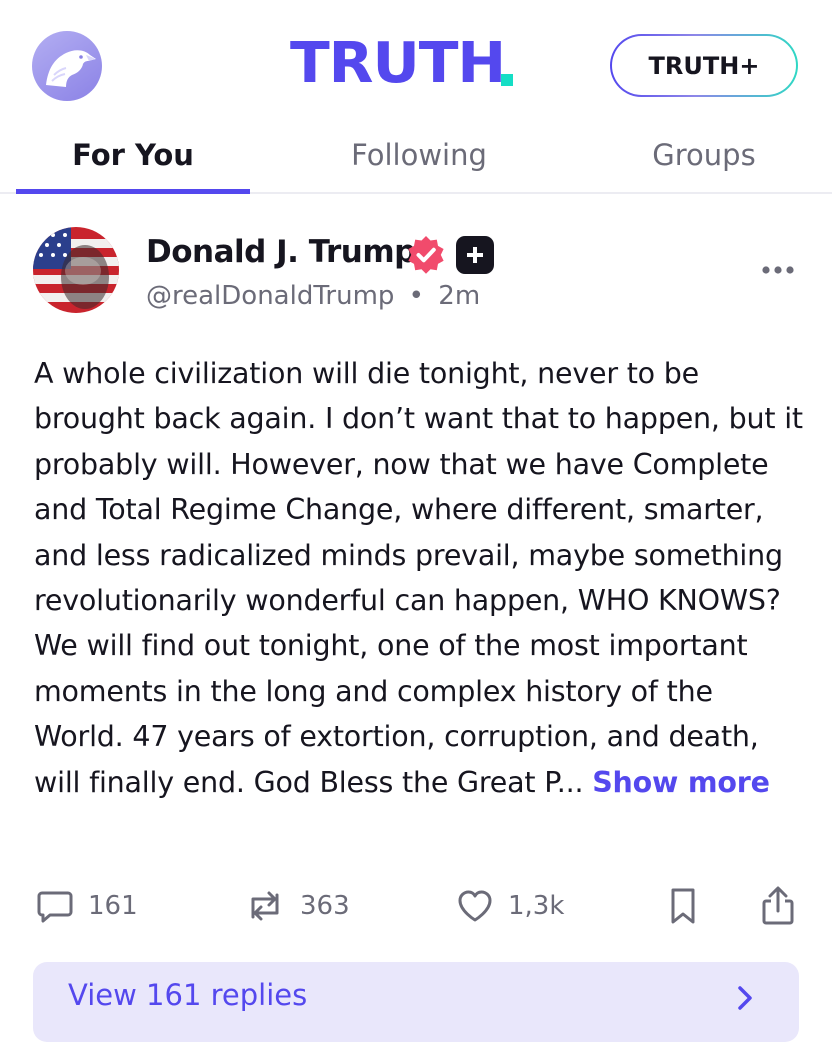 Image resolution: width=832 pixels, height=1042 pixels. I want to click on bookmark-button, so click(683, 906).